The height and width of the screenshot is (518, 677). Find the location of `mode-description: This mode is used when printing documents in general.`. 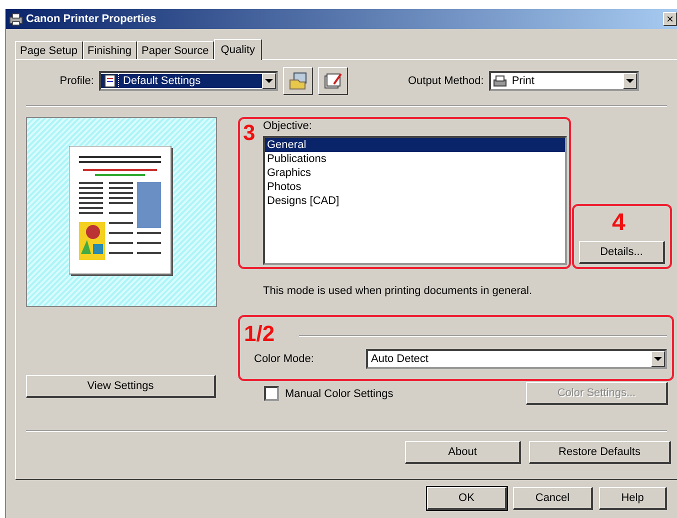

mode-description: This mode is used when printing documents in general. is located at coordinates (398, 292).